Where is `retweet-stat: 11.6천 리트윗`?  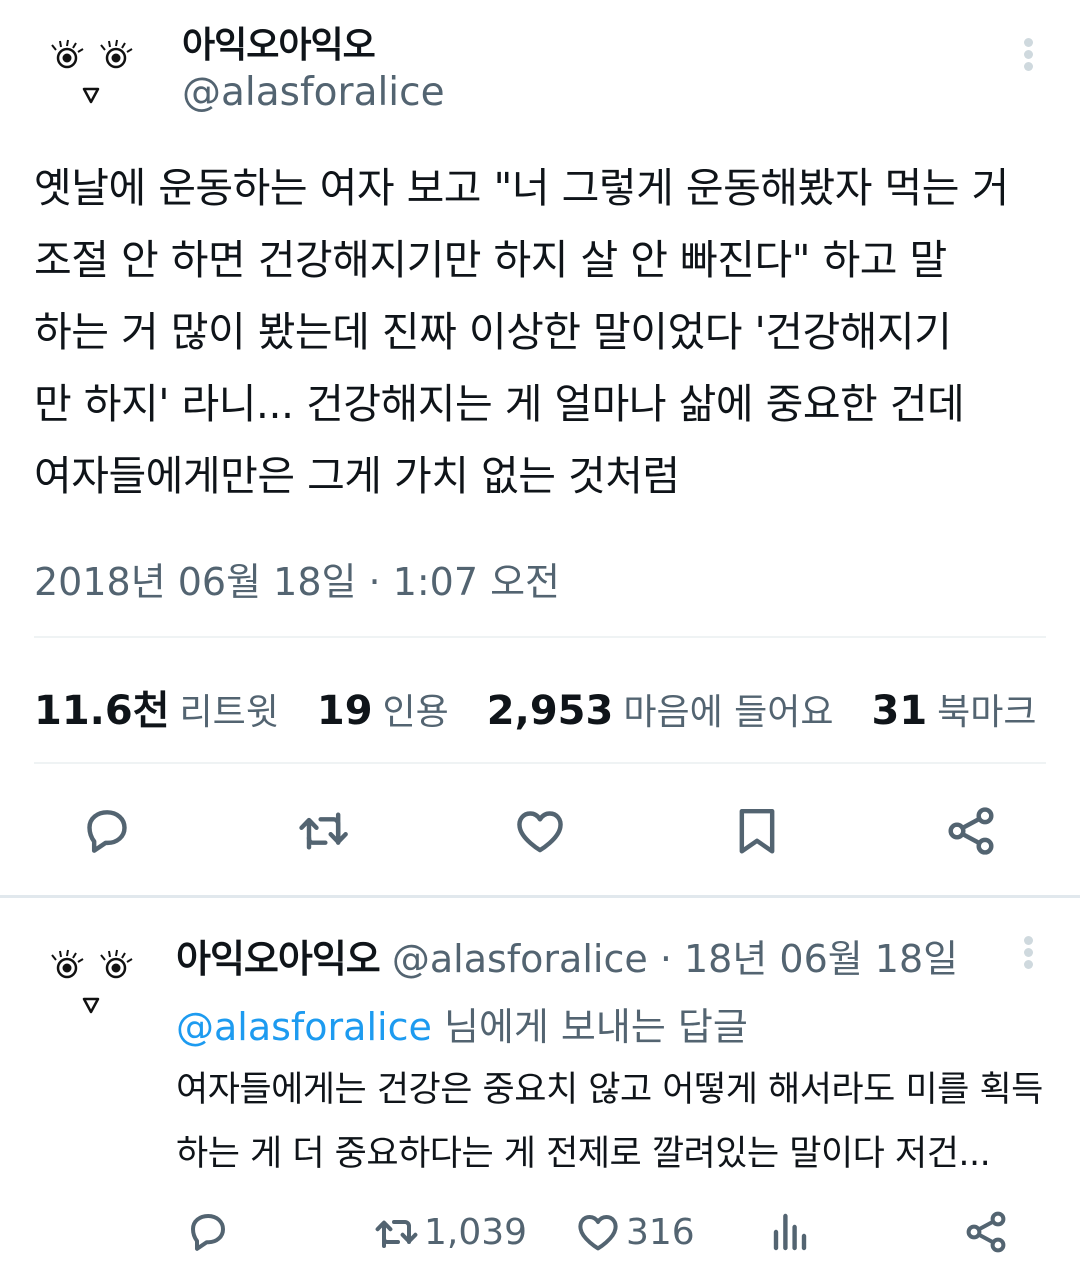
retweet-stat: 11.6천 리트윗 is located at coordinates (156, 707).